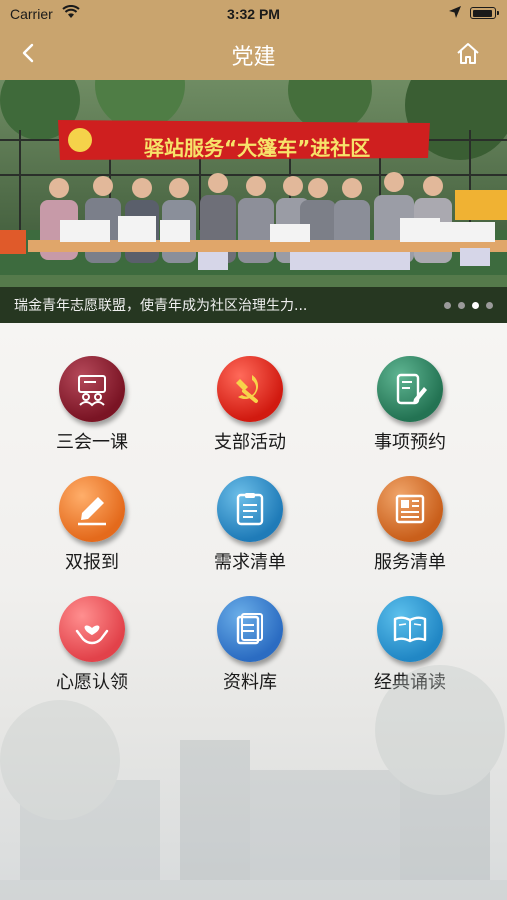  What do you see at coordinates (250, 509) in the screenshot?
I see `clipboard-list-icon` at bounding box center [250, 509].